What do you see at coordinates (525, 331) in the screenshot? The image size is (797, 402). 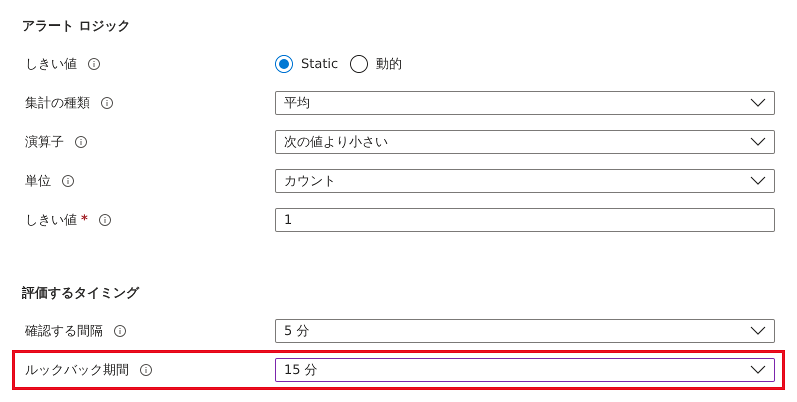 I see `dropdown: 5 分` at bounding box center [525, 331].